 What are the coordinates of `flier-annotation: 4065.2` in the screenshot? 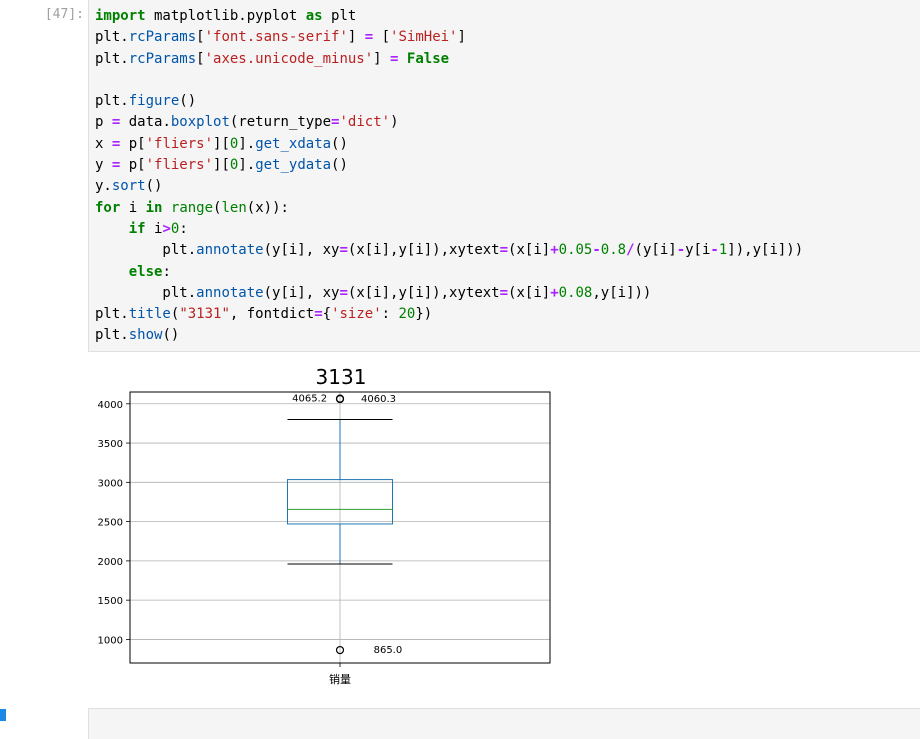 It's located at (309, 399).